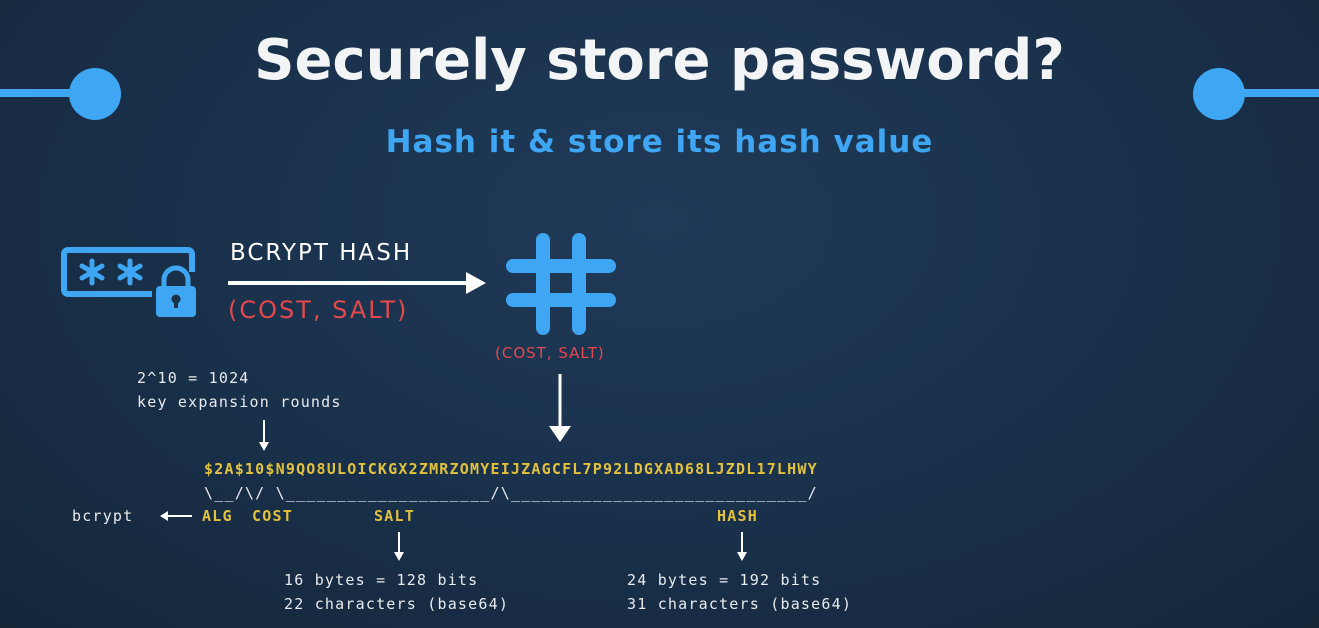  Describe the element at coordinates (239, 402) in the screenshot. I see `cost-note-line2: key expansion rounds` at that location.